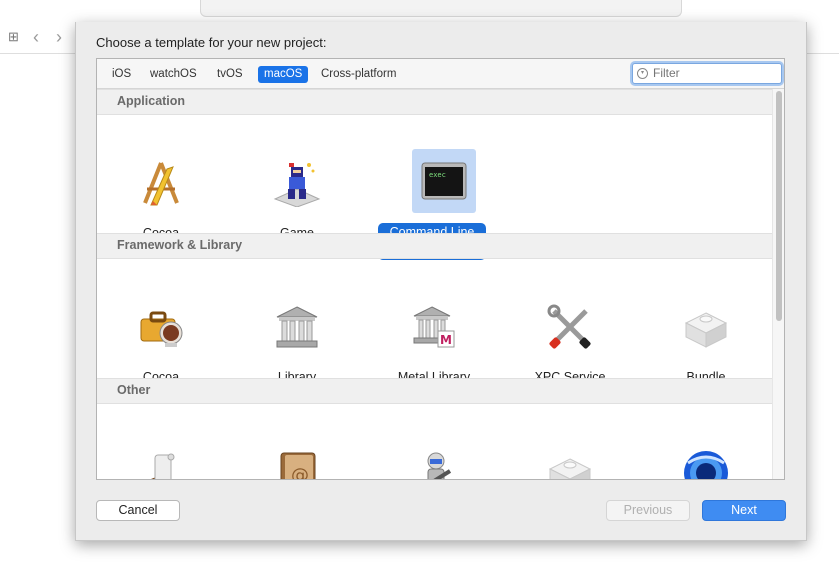 Image resolution: width=839 pixels, height=564 pixels. What do you see at coordinates (434, 246) in the screenshot?
I see `section-header-framework-library: Framework & Library` at bounding box center [434, 246].